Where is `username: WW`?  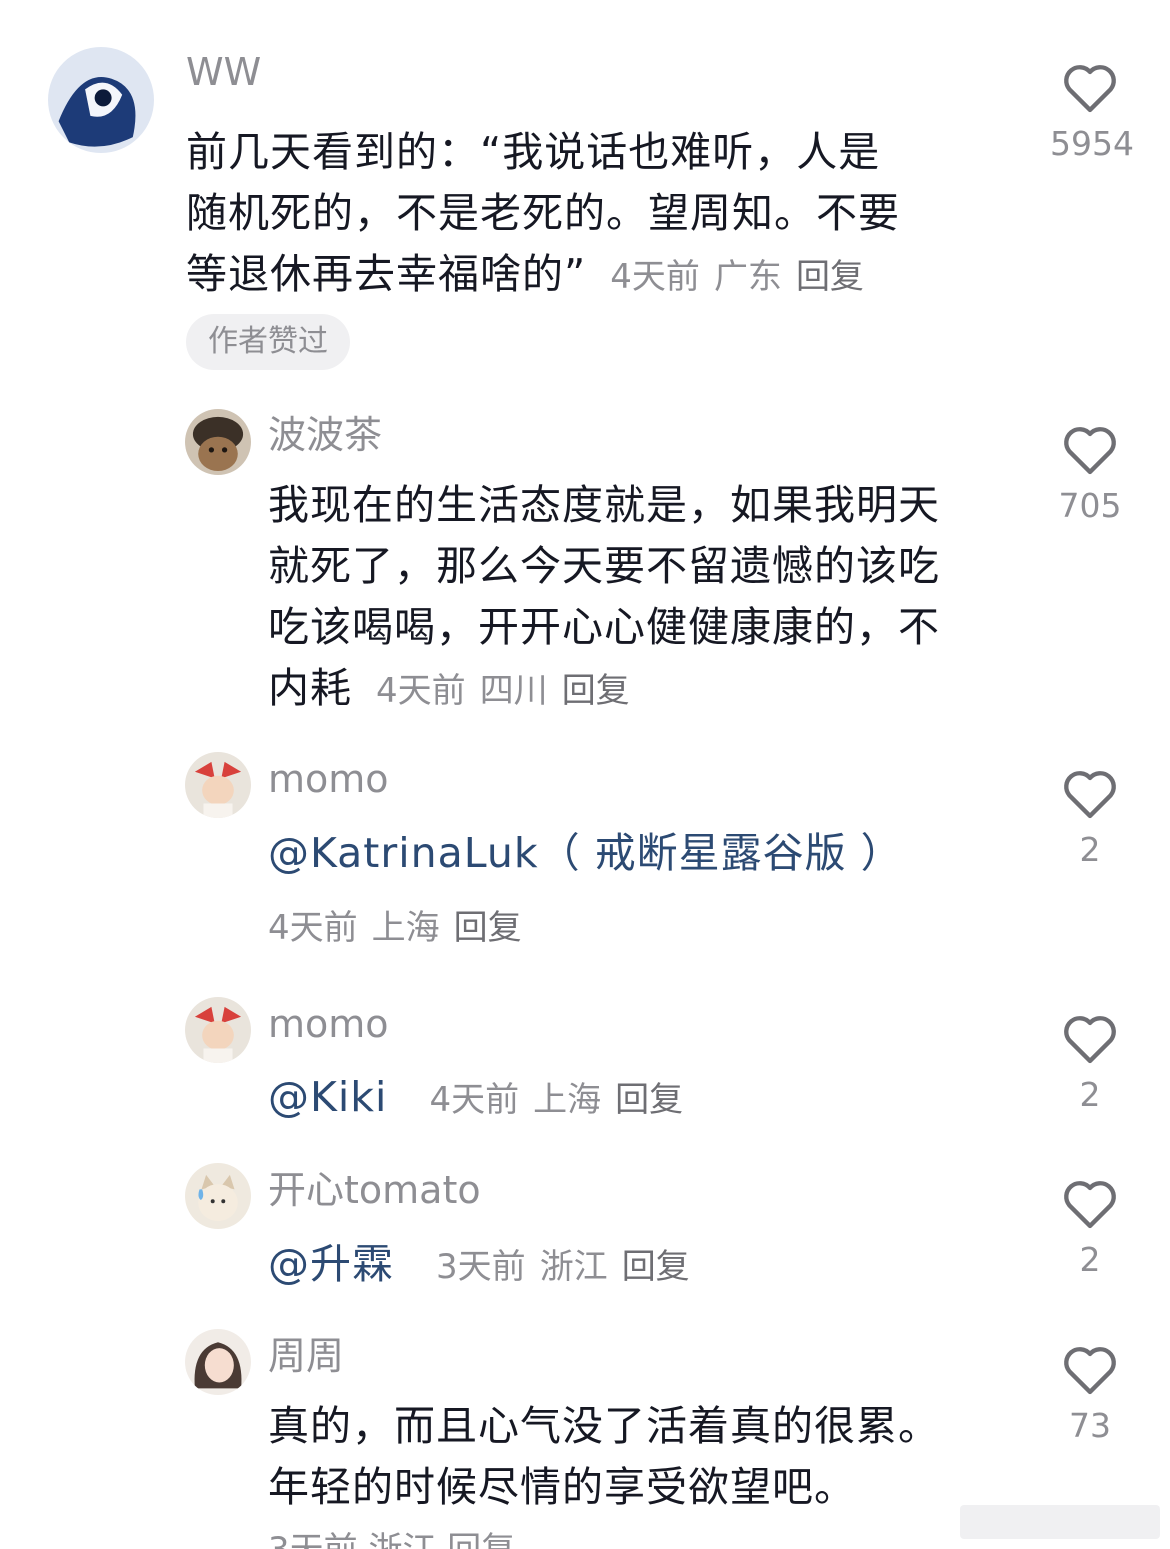
username: WW is located at coordinates (223, 72).